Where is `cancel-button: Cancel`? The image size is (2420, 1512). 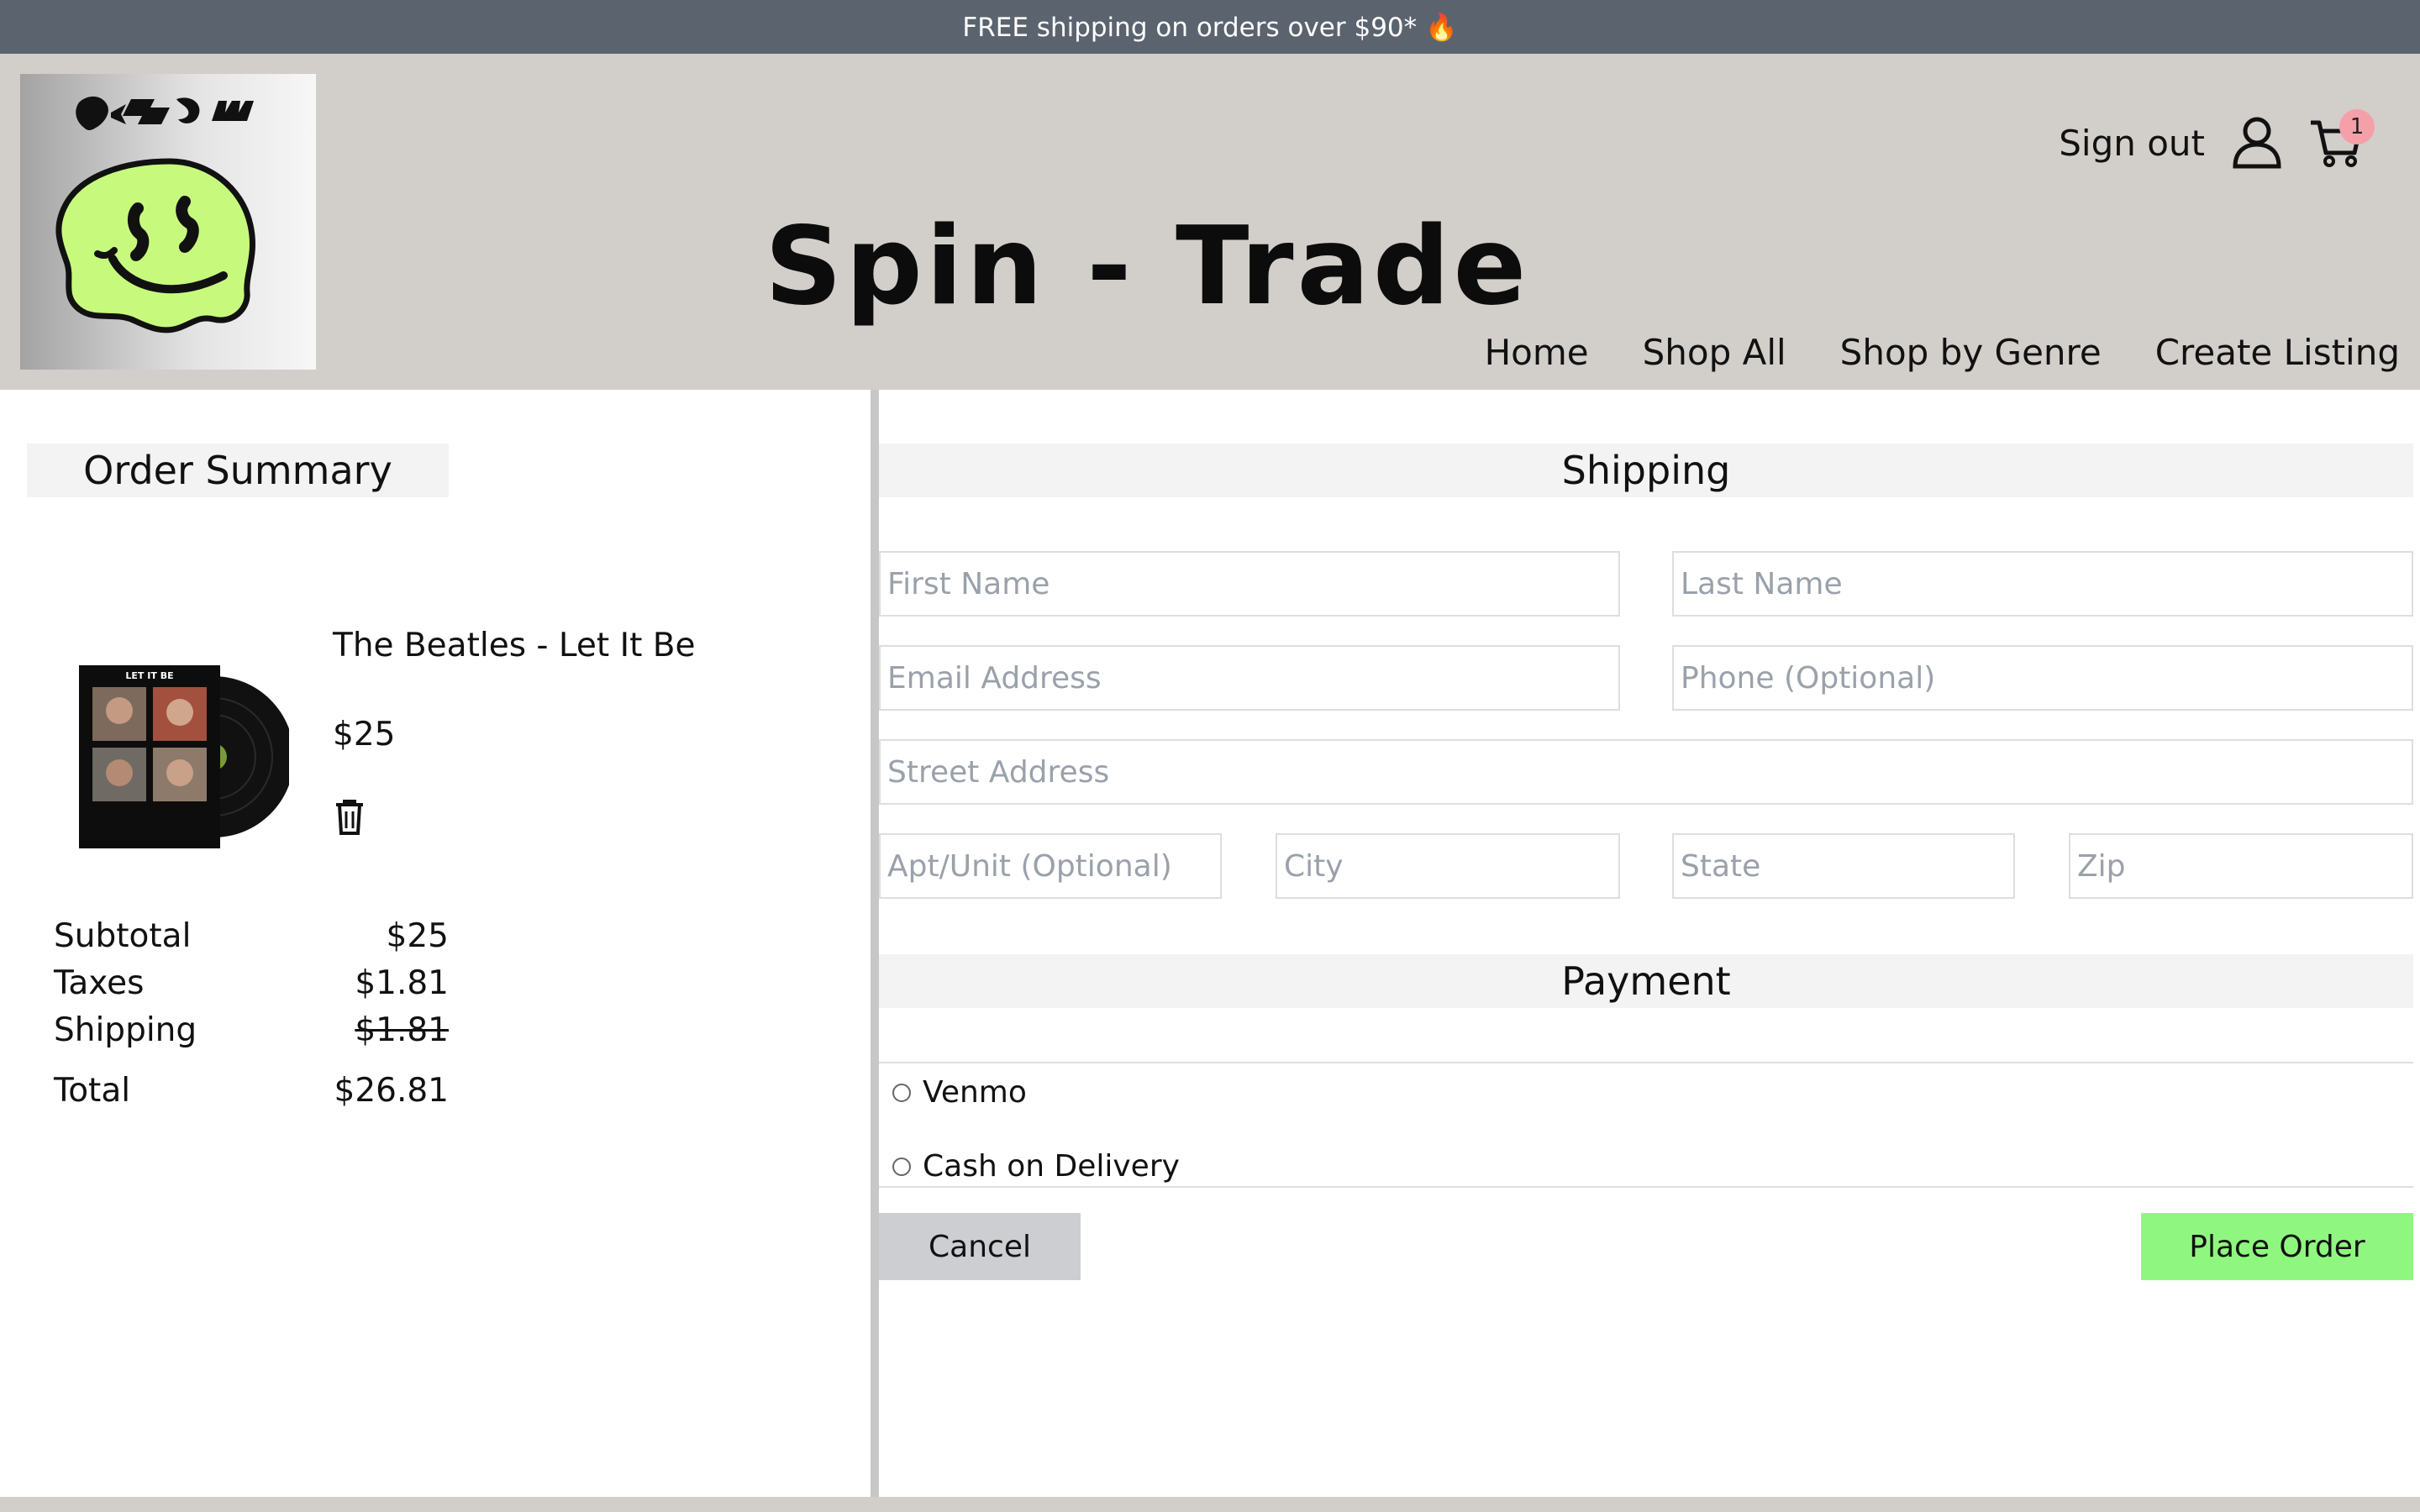
cancel-button: Cancel is located at coordinates (980, 1246).